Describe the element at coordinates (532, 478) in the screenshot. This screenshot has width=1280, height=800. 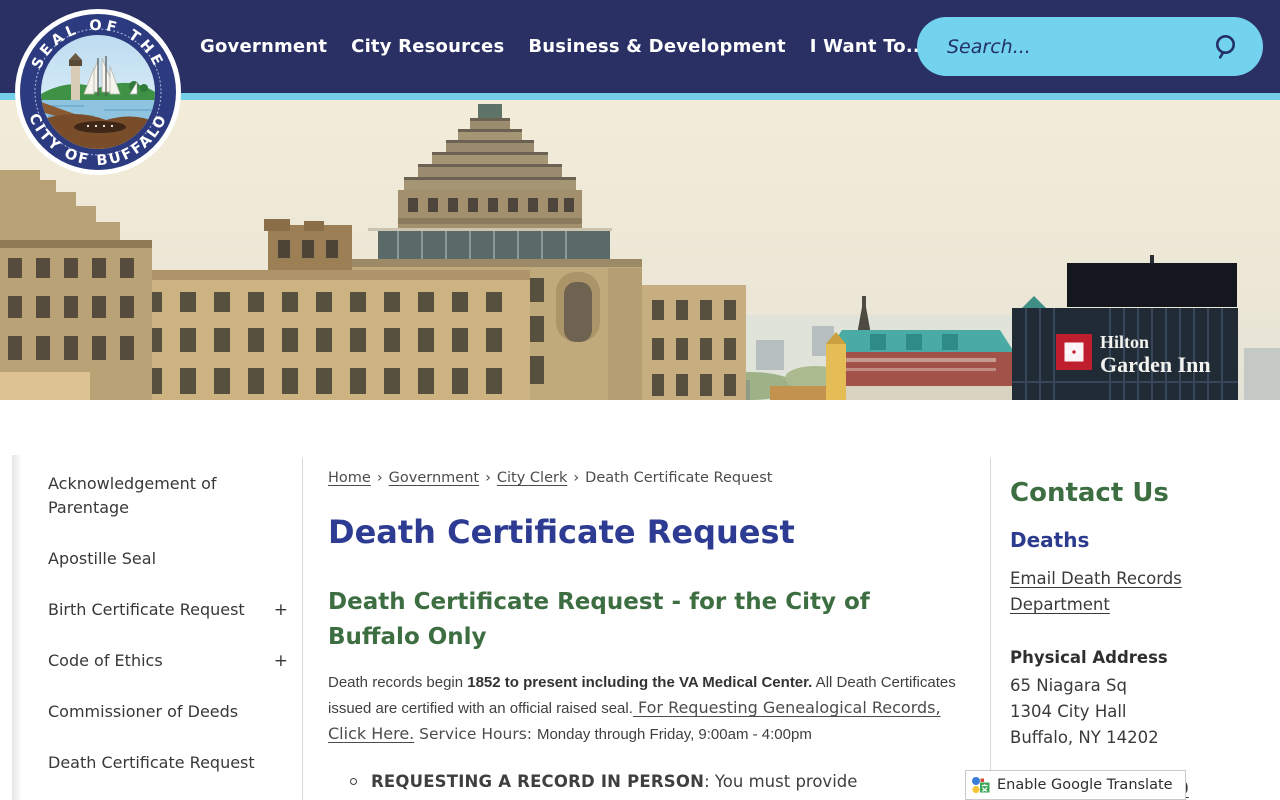
I see `breadcrumb-city-clerk: City Clerk` at that location.